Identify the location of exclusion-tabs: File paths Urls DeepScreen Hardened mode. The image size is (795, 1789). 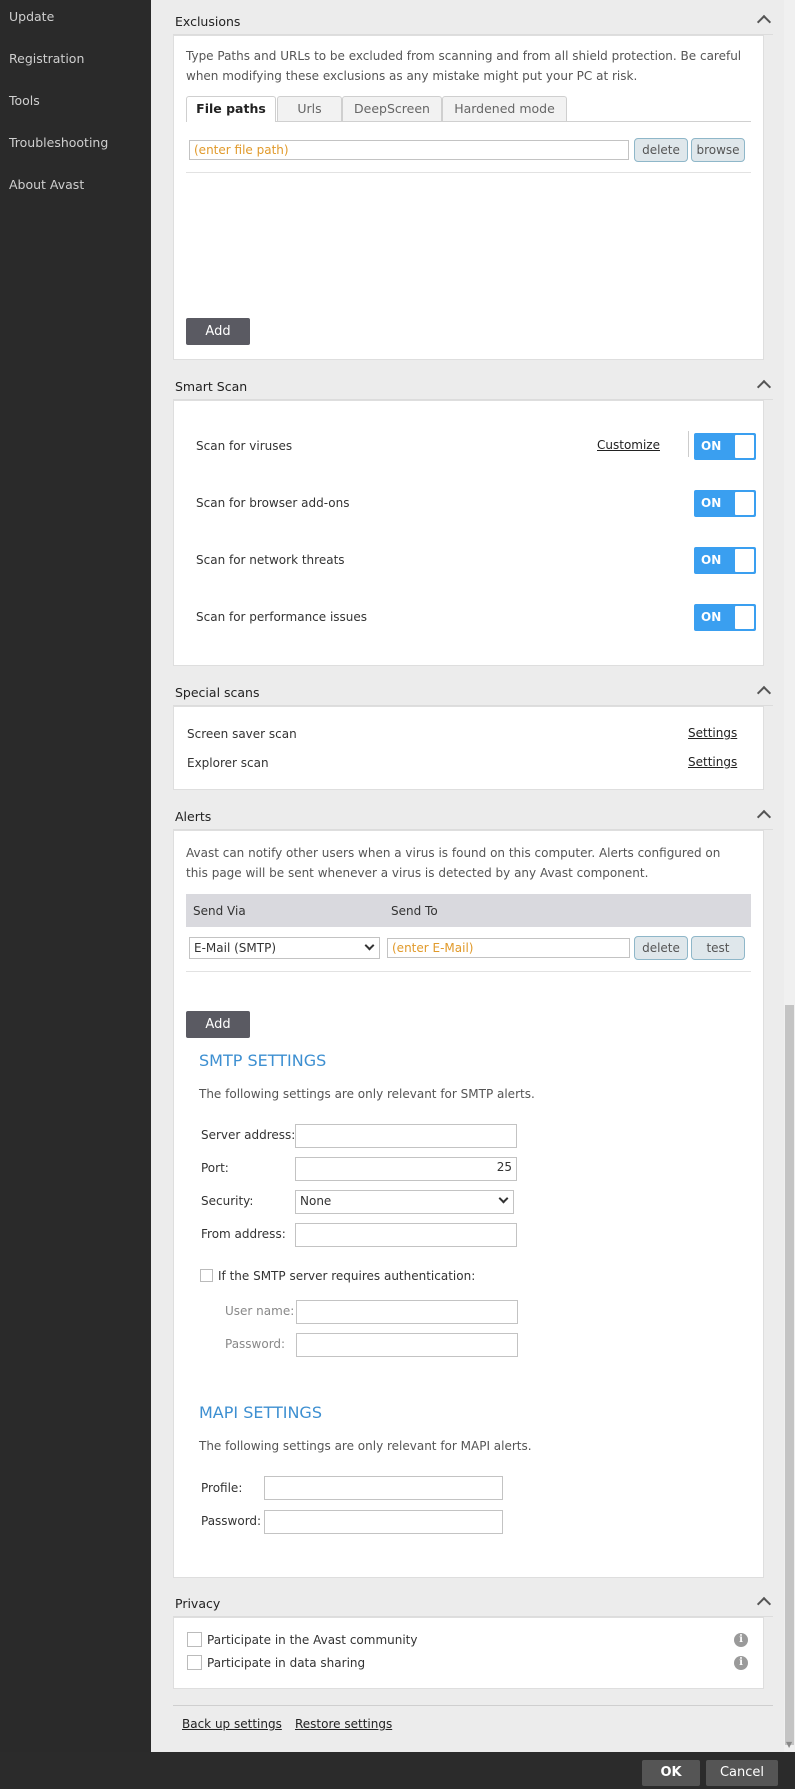
(468, 113).